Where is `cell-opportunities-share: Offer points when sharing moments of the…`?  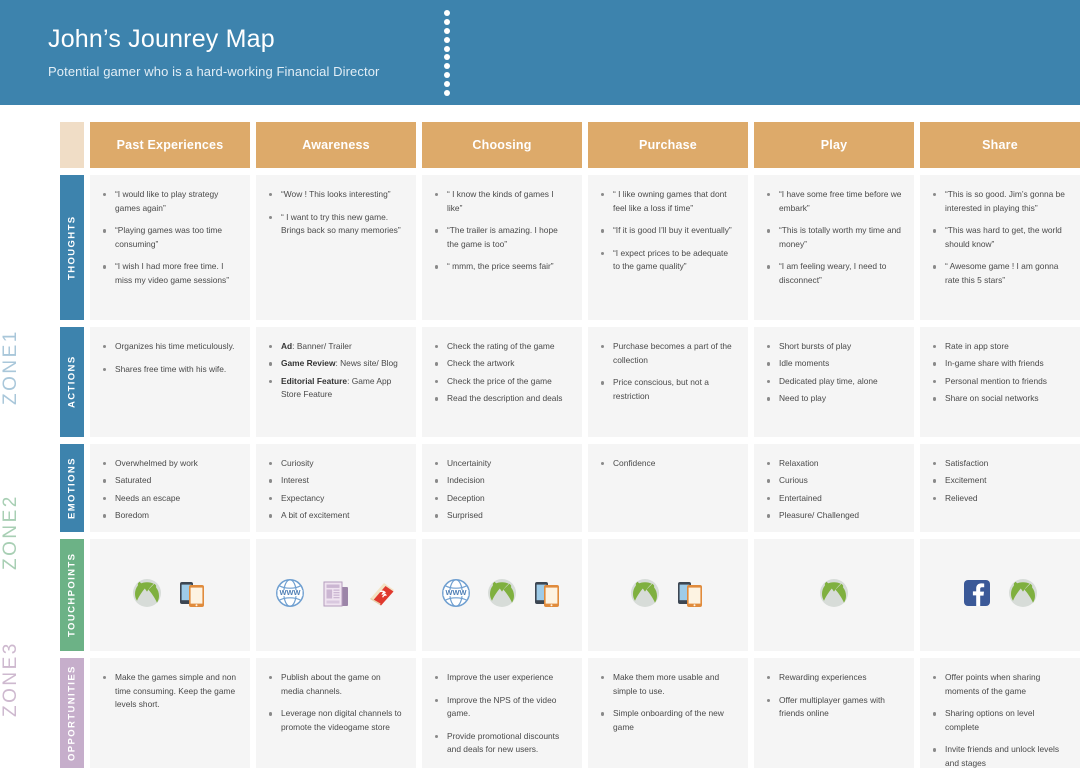 cell-opportunities-share: Offer points when sharing moments of the… is located at coordinates (1000, 713).